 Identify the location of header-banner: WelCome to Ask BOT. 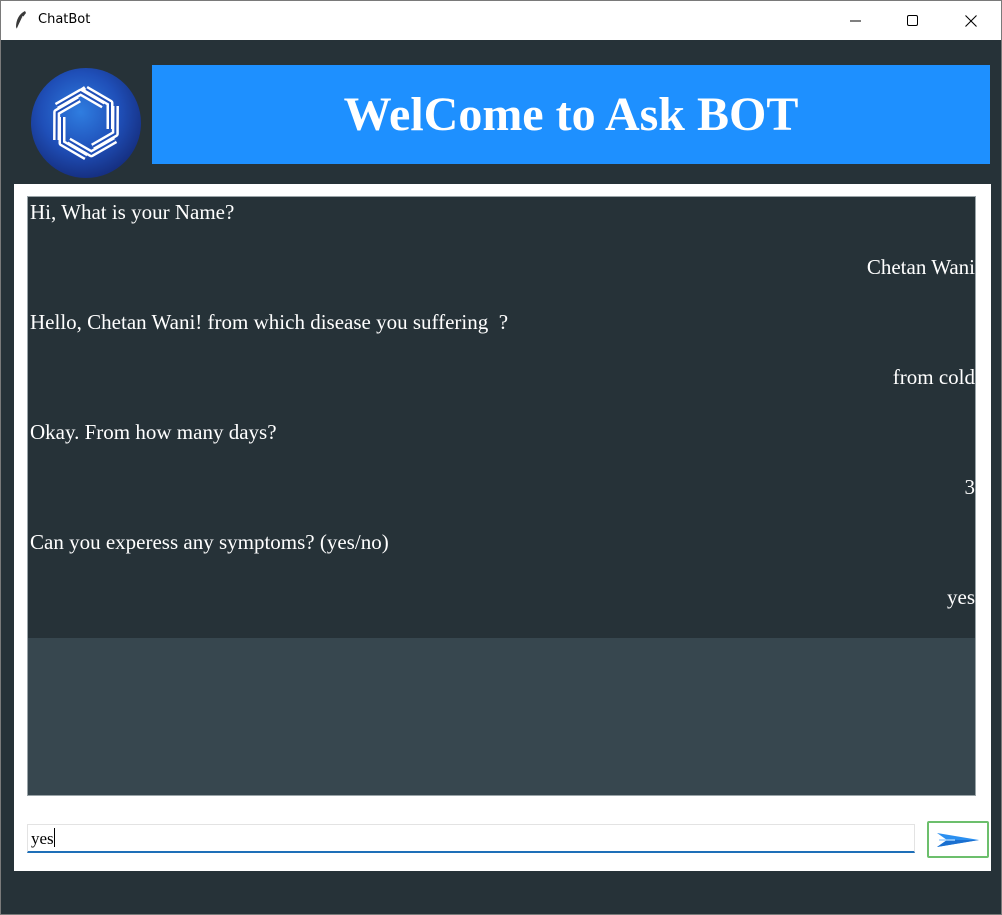
(571, 114).